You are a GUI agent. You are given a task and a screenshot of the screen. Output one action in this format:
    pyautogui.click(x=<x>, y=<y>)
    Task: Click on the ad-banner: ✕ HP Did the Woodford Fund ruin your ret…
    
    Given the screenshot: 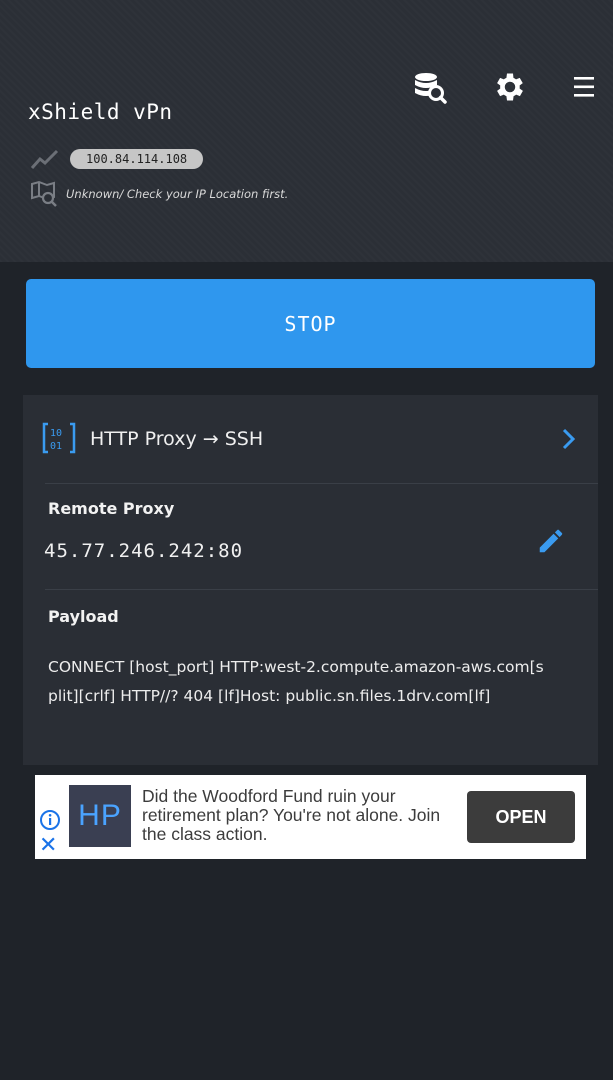 What is the action you would take?
    pyautogui.click(x=310, y=817)
    